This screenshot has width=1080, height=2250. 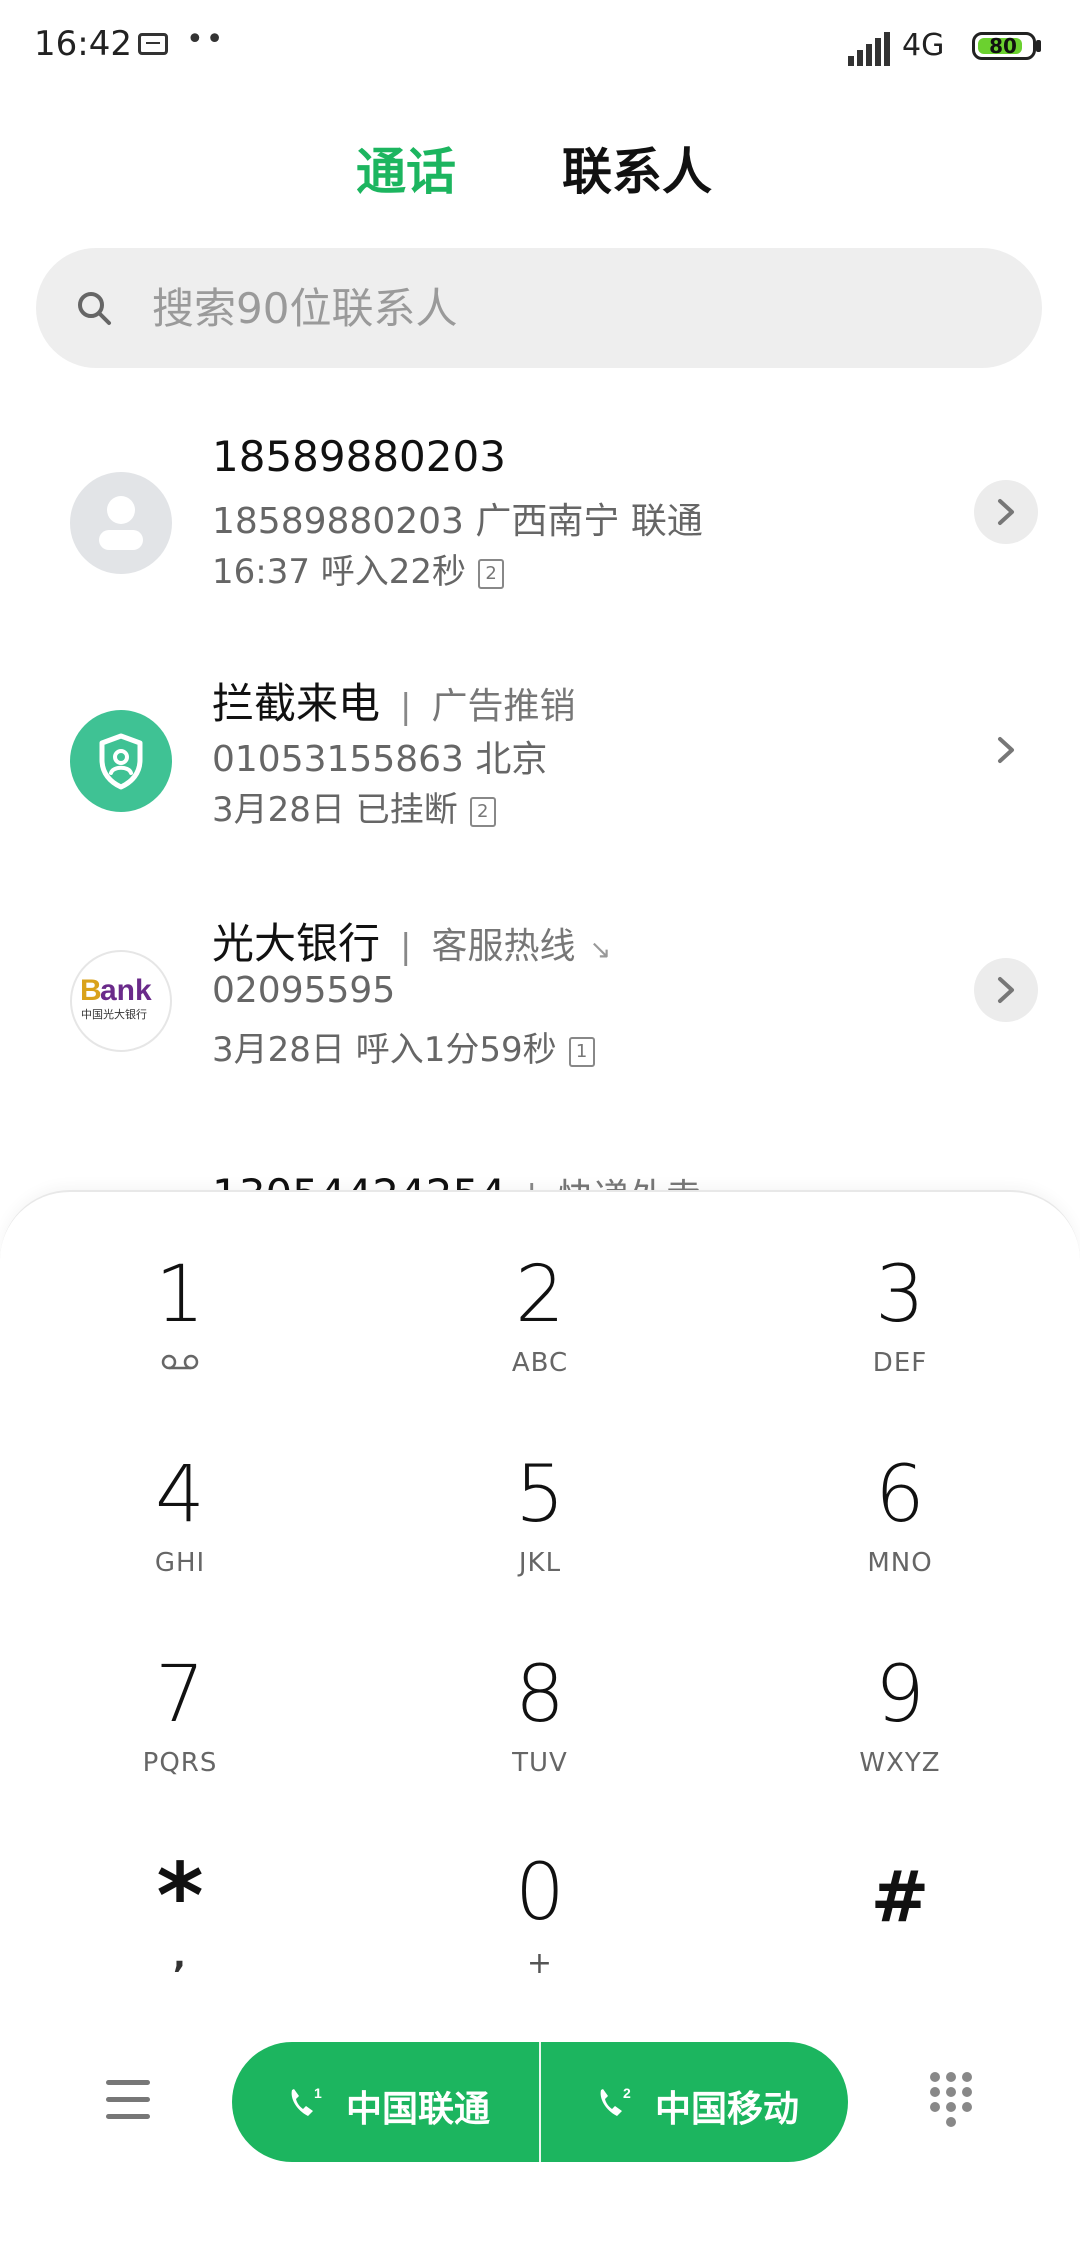 I want to click on battery-icon: 80, so click(x=1004, y=46).